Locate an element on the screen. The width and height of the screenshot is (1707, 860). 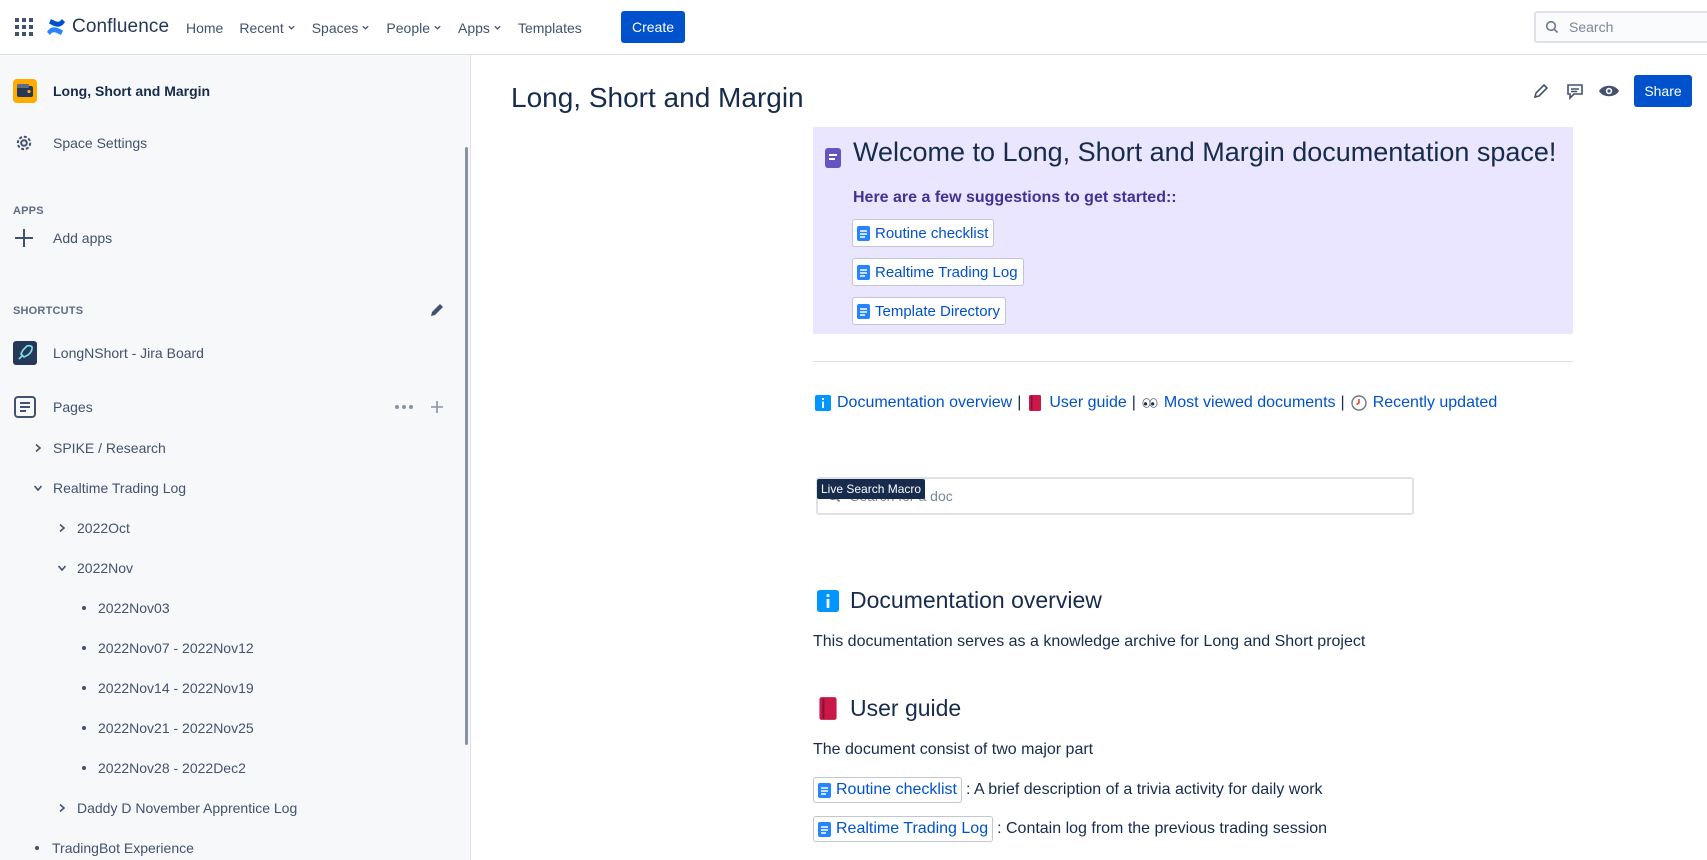
pages-header: Pages is located at coordinates (53, 407).